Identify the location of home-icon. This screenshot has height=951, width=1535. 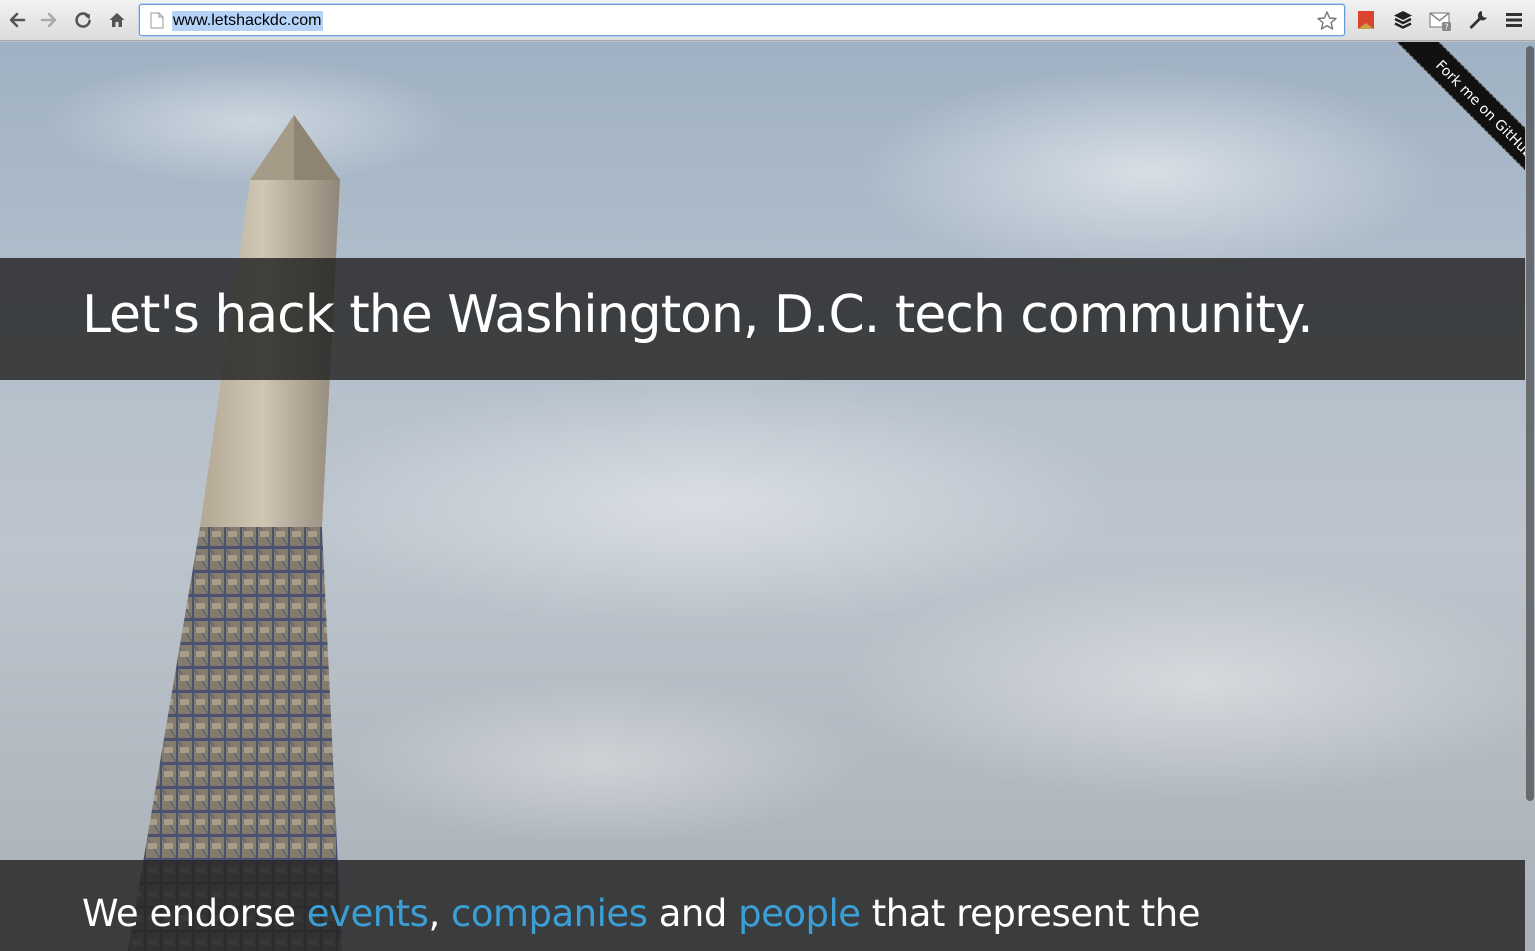
(117, 20).